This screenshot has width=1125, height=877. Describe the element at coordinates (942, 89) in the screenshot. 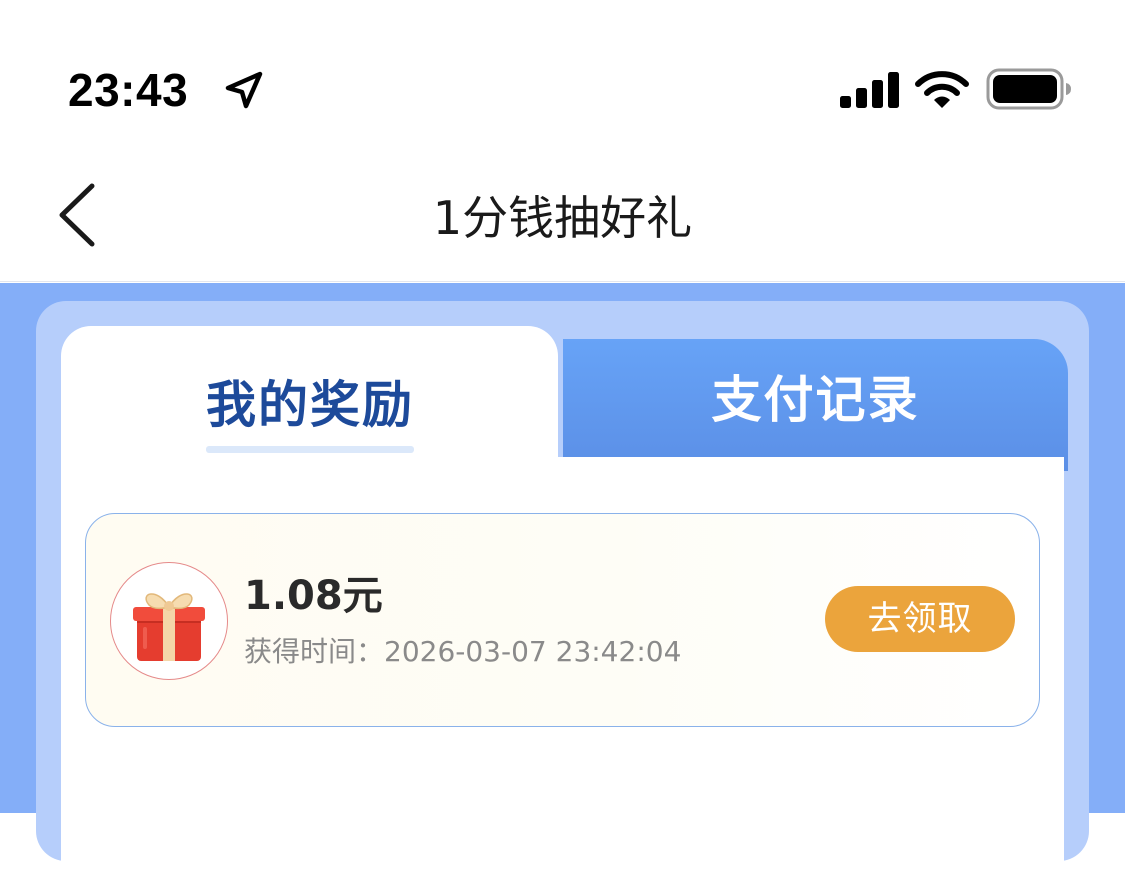

I see `wifi-icon` at that location.